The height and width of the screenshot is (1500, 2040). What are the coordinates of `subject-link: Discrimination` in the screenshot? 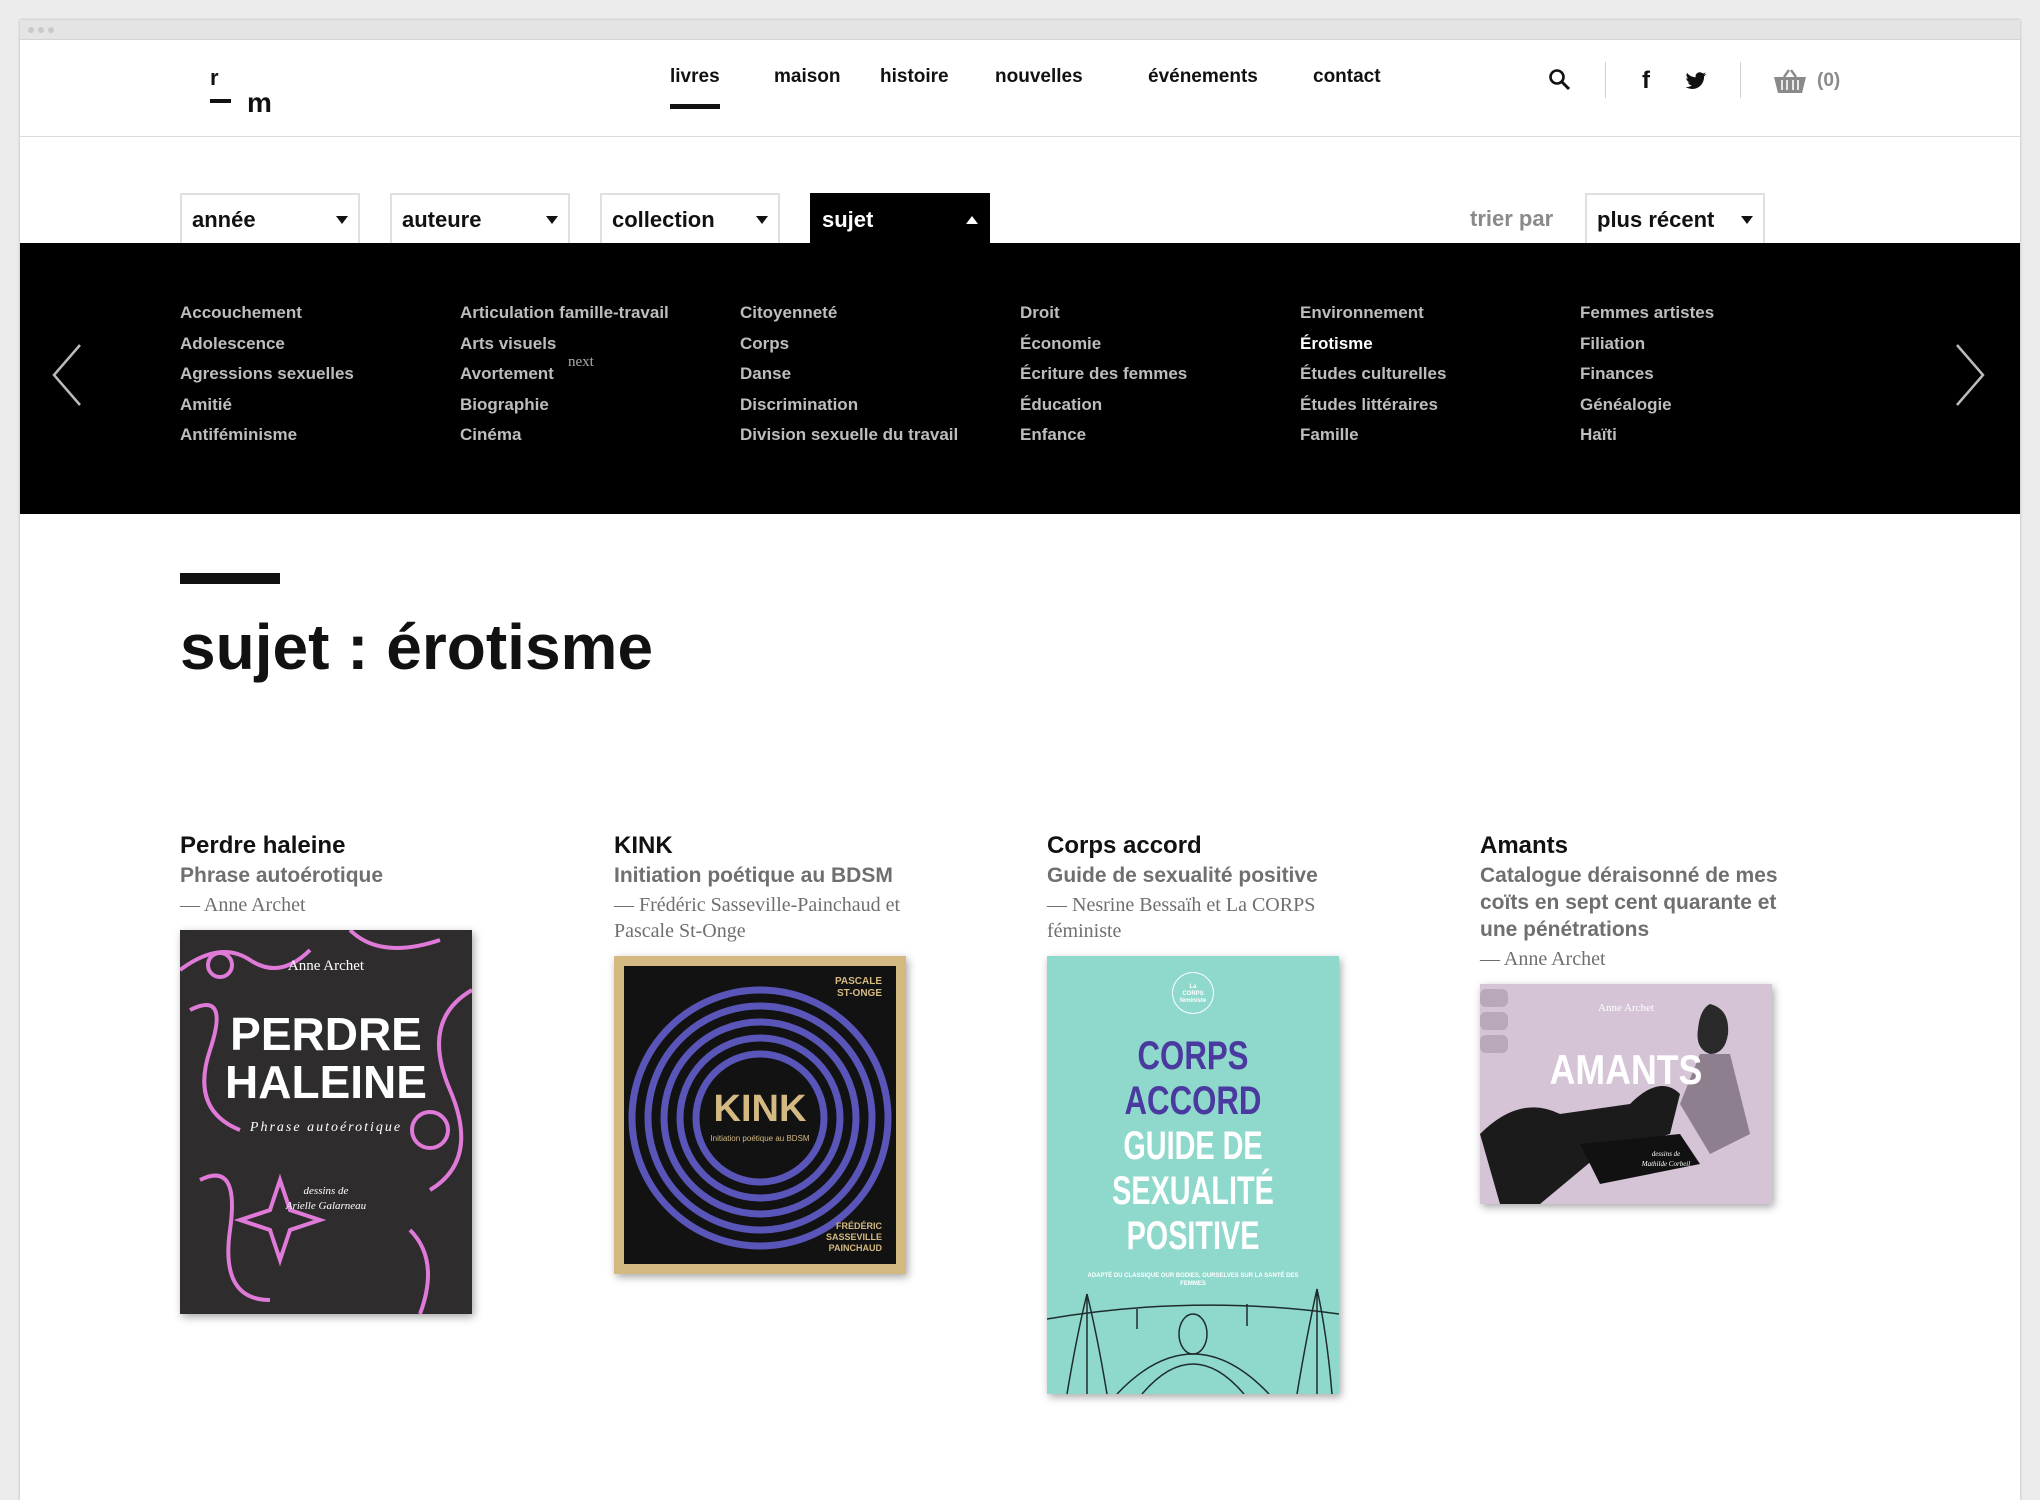 It's located at (849, 408).